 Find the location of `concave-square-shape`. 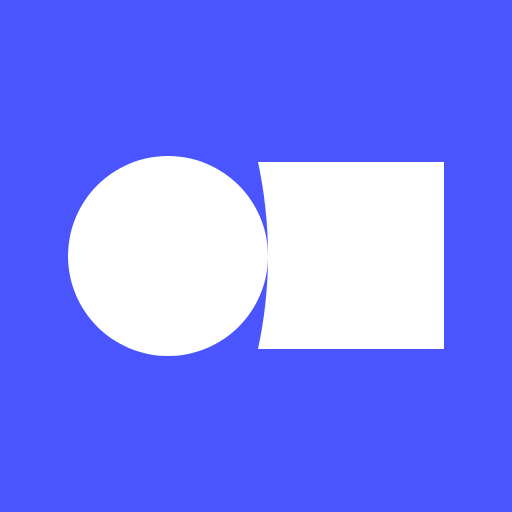

concave-square-shape is located at coordinates (351, 255).